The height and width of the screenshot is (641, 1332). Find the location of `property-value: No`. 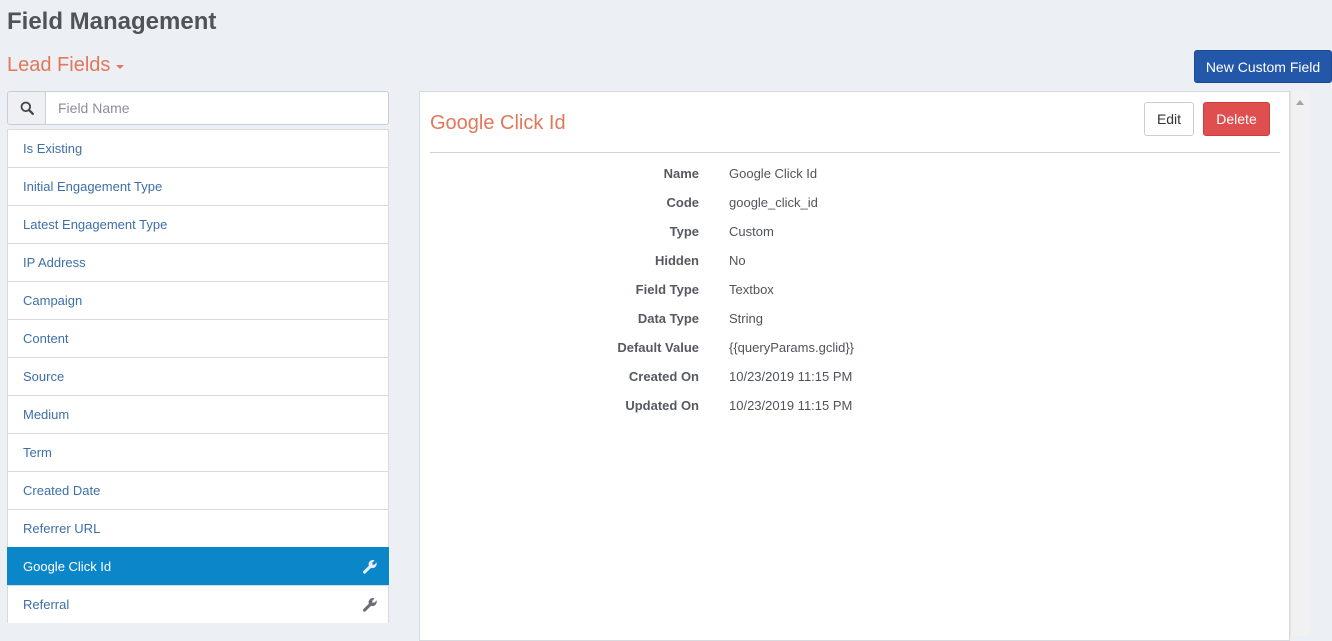

property-value: No is located at coordinates (737, 260).